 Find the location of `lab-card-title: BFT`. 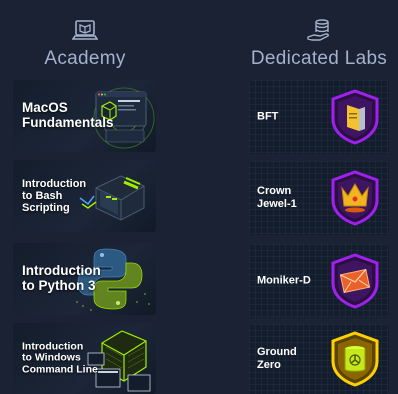

lab-card-title: BFT is located at coordinates (268, 116).